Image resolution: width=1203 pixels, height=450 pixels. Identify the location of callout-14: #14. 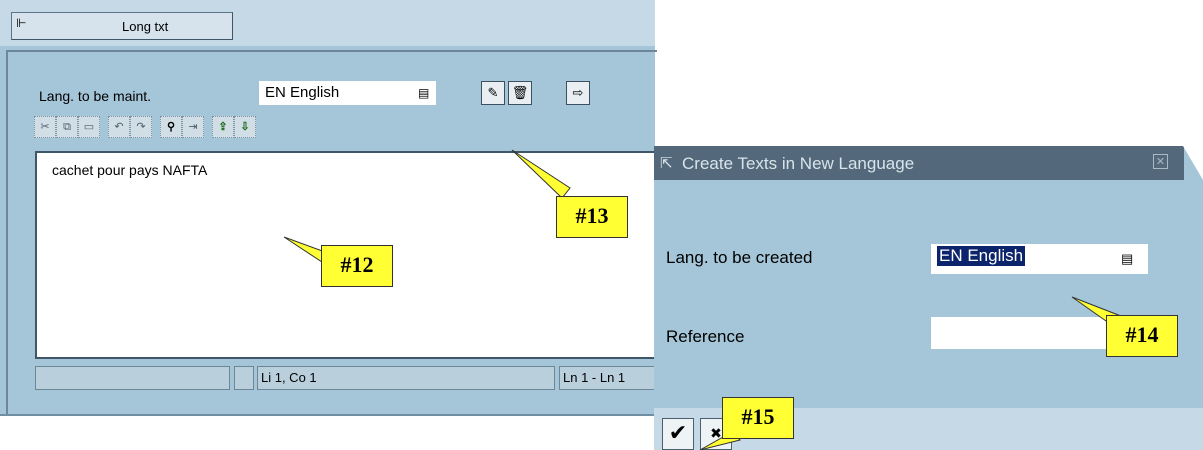
(1142, 336).